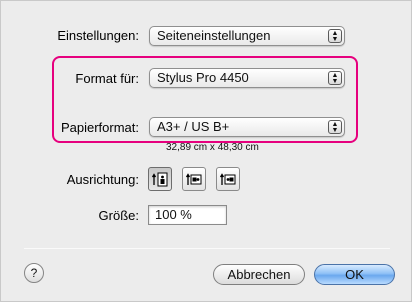 Image resolution: width=412 pixels, height=302 pixels. What do you see at coordinates (212, 147) in the screenshot?
I see `paper-dimensions: 32,89 cm x 48,30 cm` at bounding box center [212, 147].